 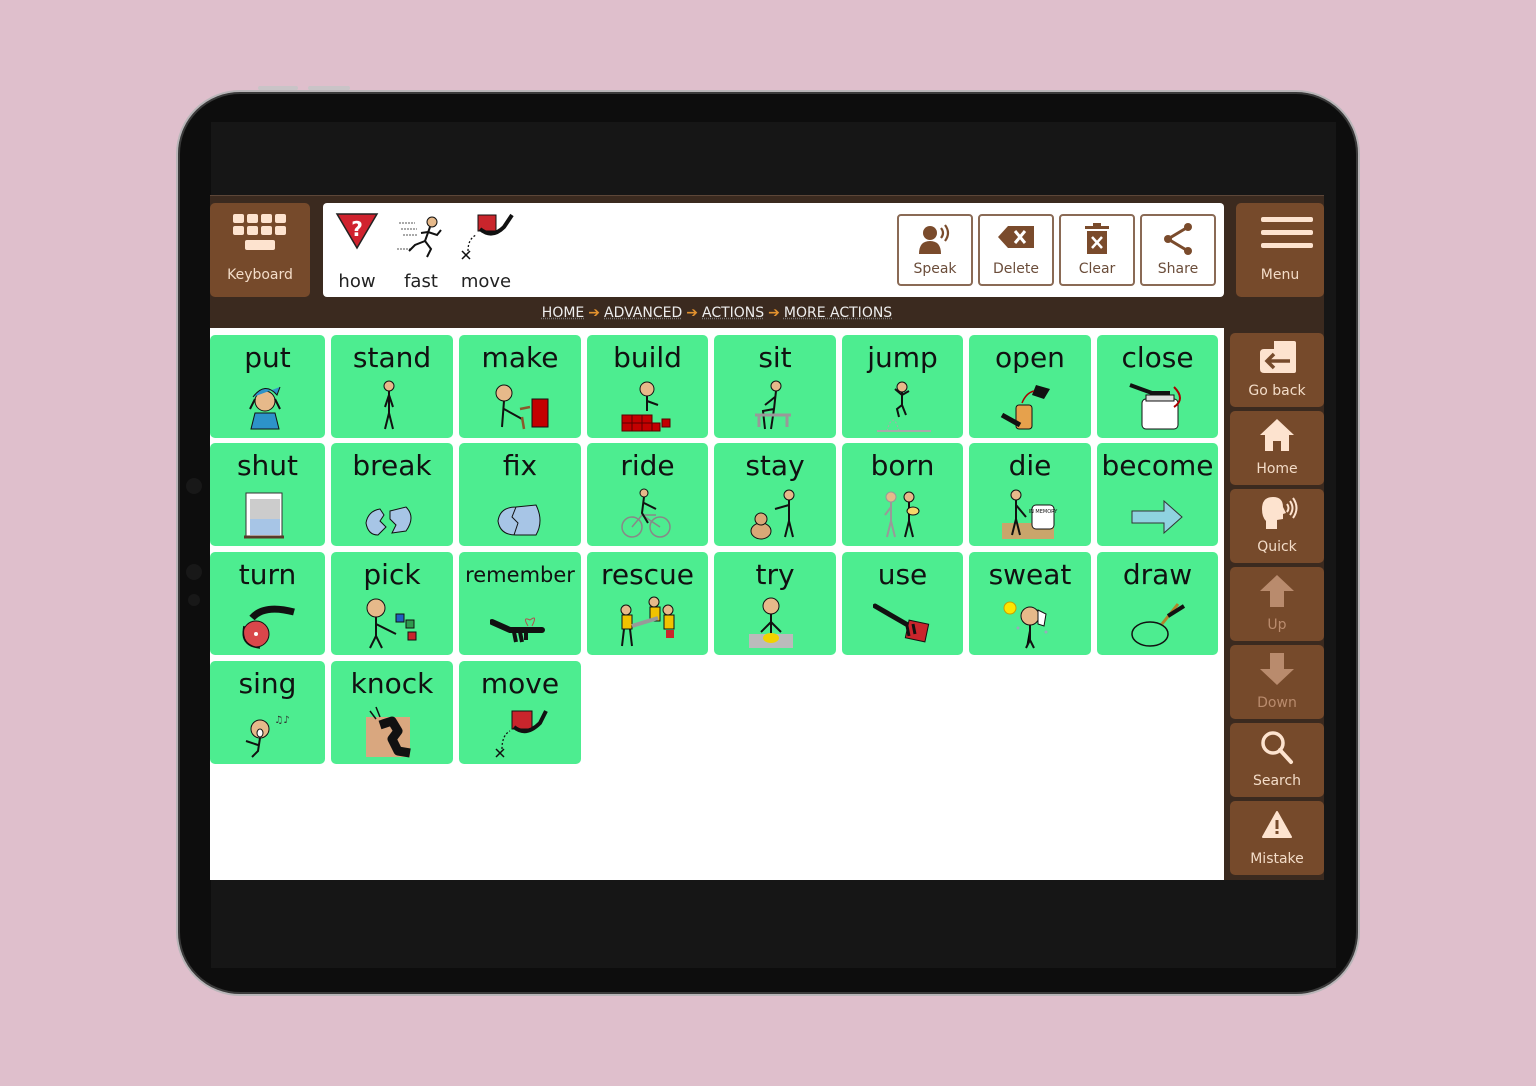 What do you see at coordinates (775, 574) in the screenshot?
I see `grid-cell-label: try` at bounding box center [775, 574].